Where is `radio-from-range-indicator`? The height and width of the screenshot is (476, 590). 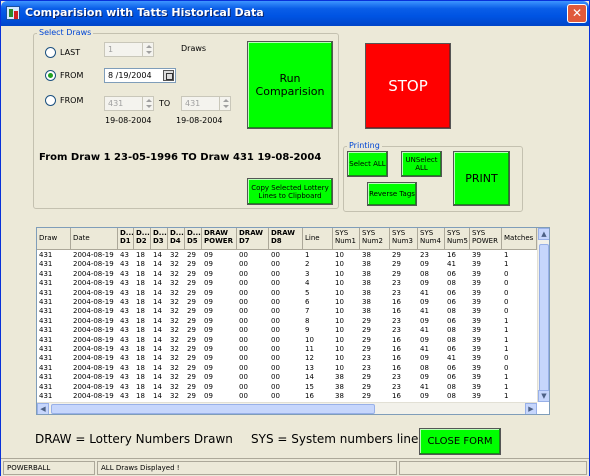
radio-from-range-indicator is located at coordinates (50, 100).